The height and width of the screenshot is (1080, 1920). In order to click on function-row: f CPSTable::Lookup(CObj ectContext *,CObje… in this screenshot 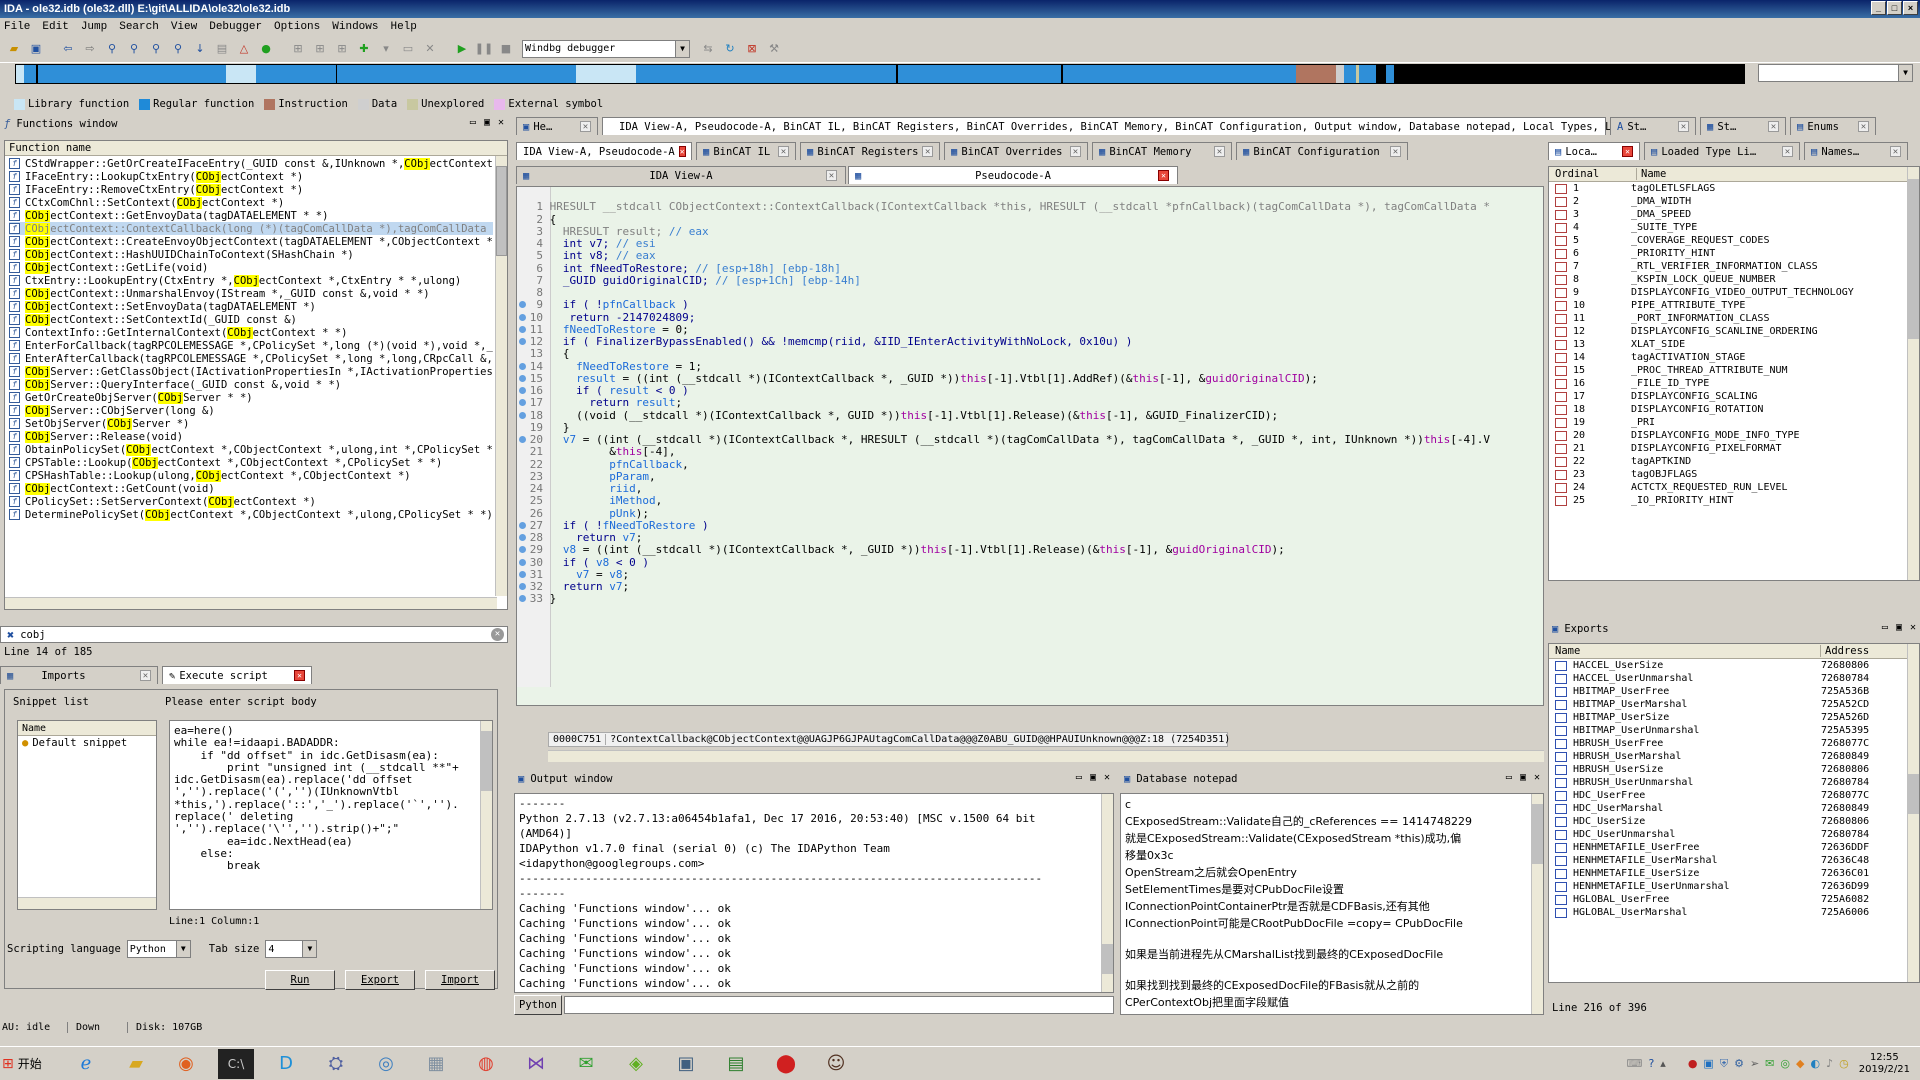, I will do `click(251, 462)`.